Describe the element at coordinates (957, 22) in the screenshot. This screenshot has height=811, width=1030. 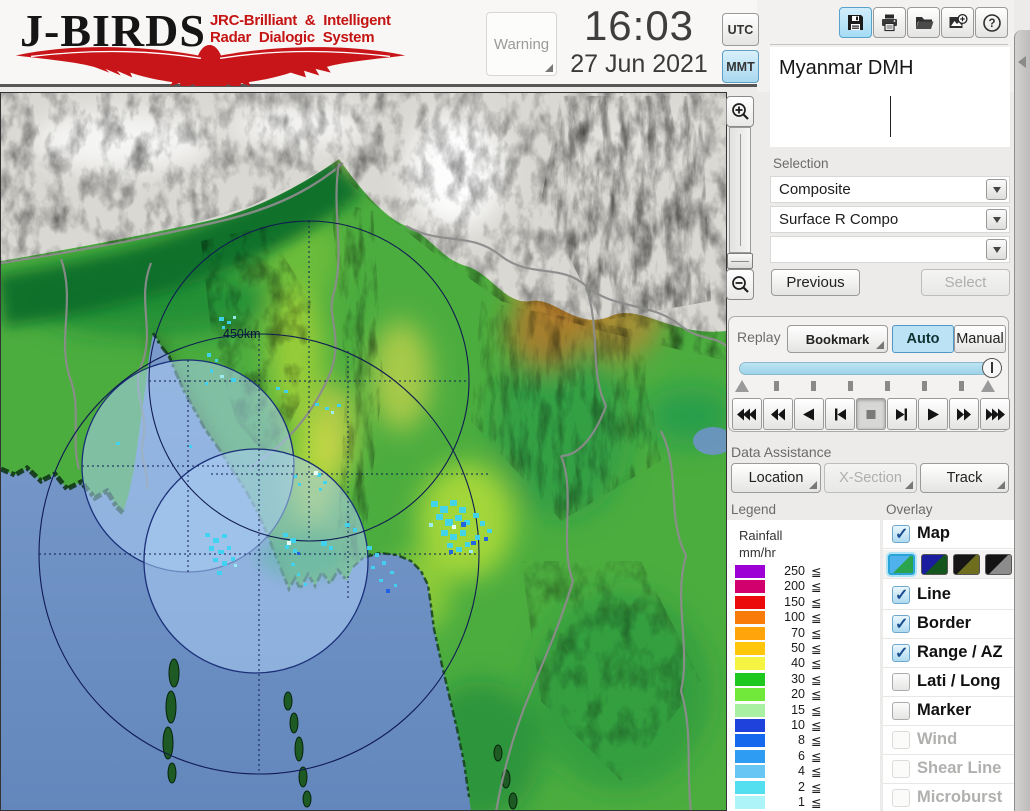
I see `snapshot-button` at that location.